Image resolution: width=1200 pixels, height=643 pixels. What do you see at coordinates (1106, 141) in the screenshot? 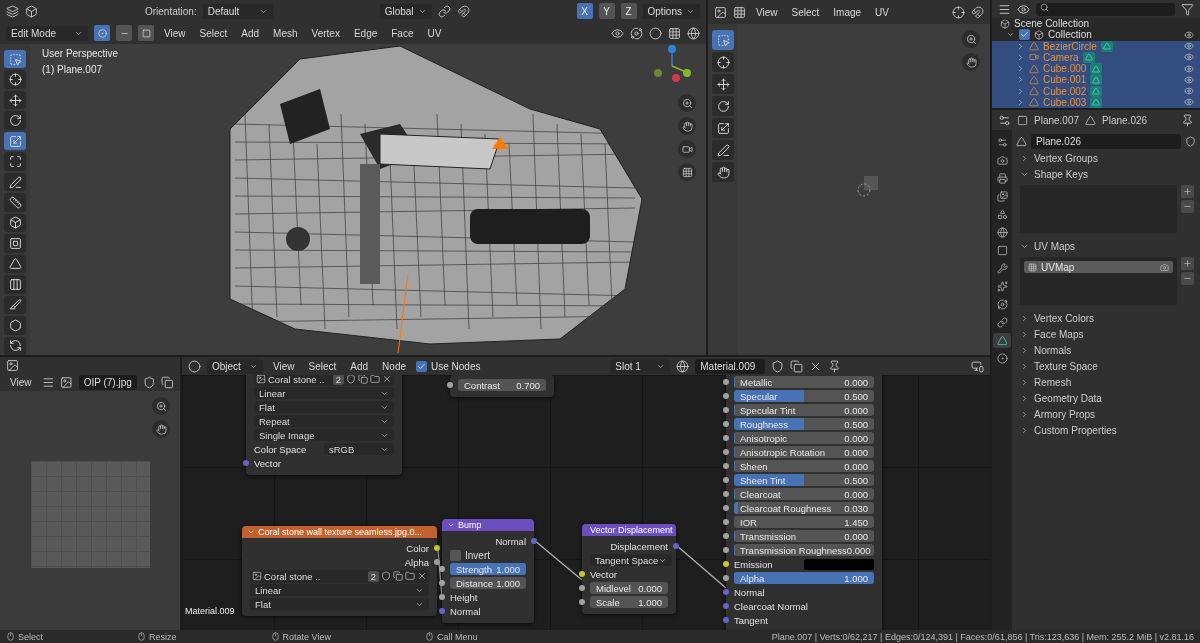
I see `datablock-field: Plane.026` at bounding box center [1106, 141].